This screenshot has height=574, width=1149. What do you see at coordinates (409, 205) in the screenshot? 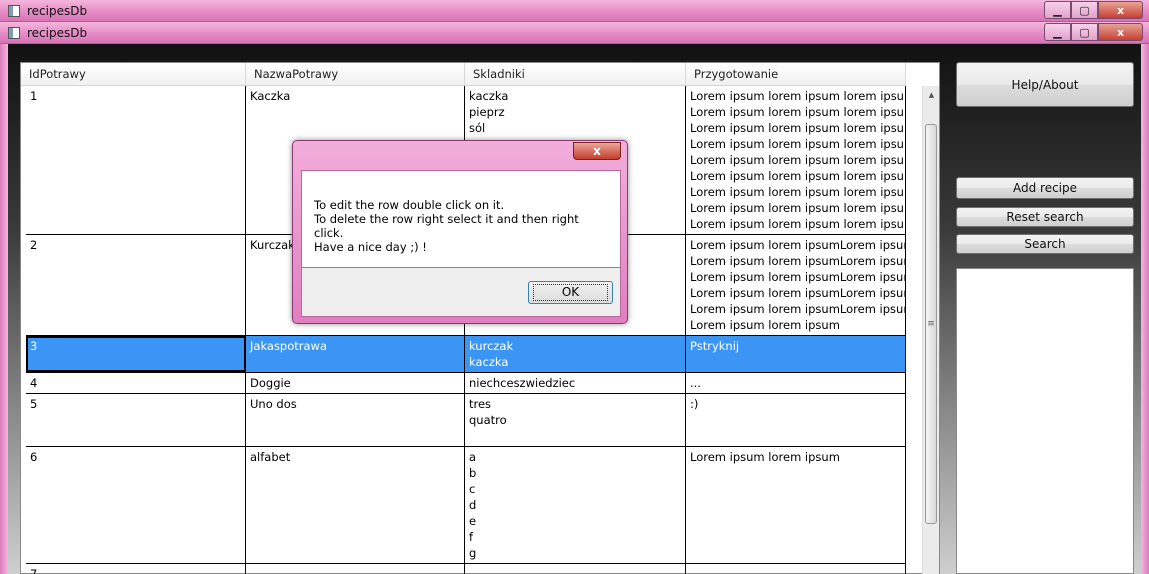
I see `dialog-message-line: To edit the row double click on it.` at bounding box center [409, 205].